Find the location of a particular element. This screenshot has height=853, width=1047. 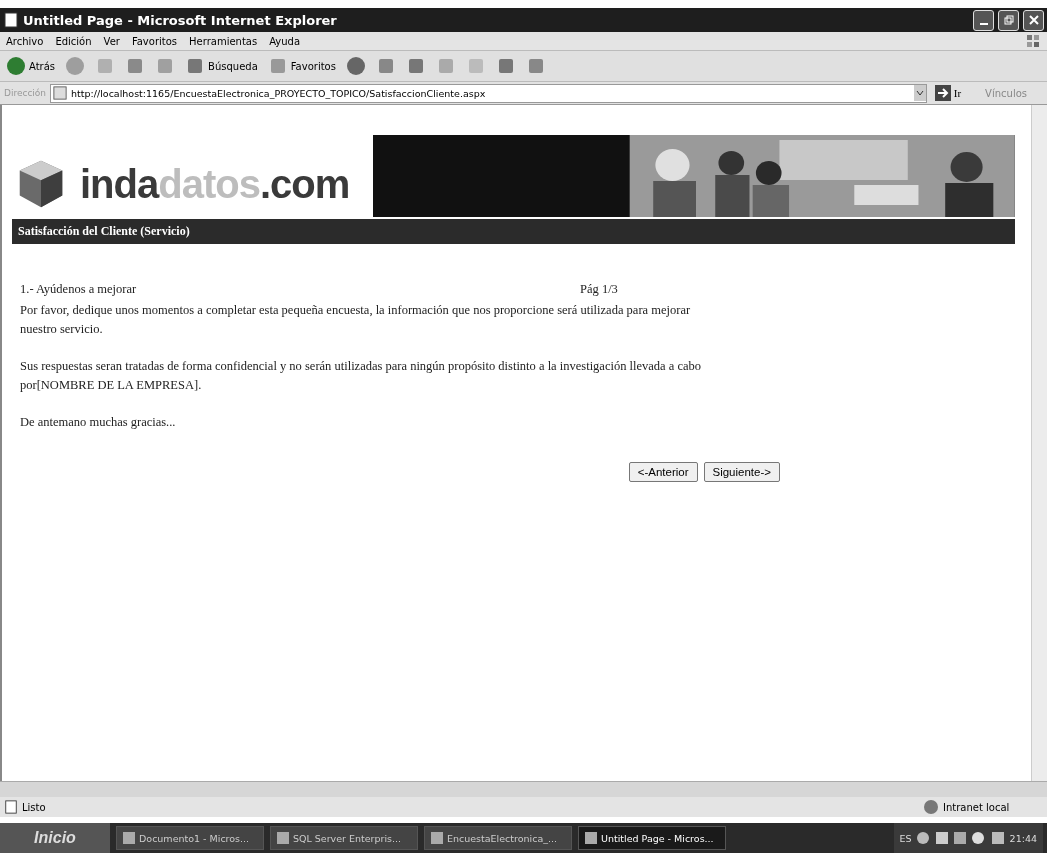

restore-icon is located at coordinates (1008, 20).